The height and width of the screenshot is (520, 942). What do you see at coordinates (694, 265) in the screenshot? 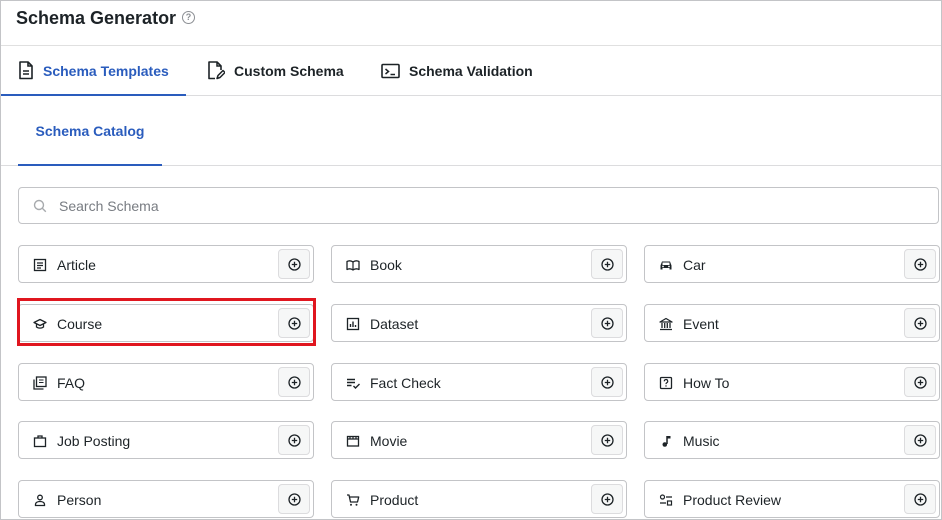
I see `catalog-item-label: Car` at bounding box center [694, 265].